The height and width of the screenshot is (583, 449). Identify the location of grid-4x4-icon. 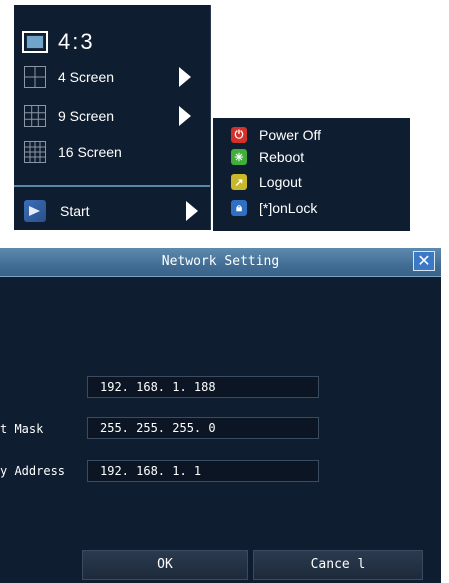
(35, 152).